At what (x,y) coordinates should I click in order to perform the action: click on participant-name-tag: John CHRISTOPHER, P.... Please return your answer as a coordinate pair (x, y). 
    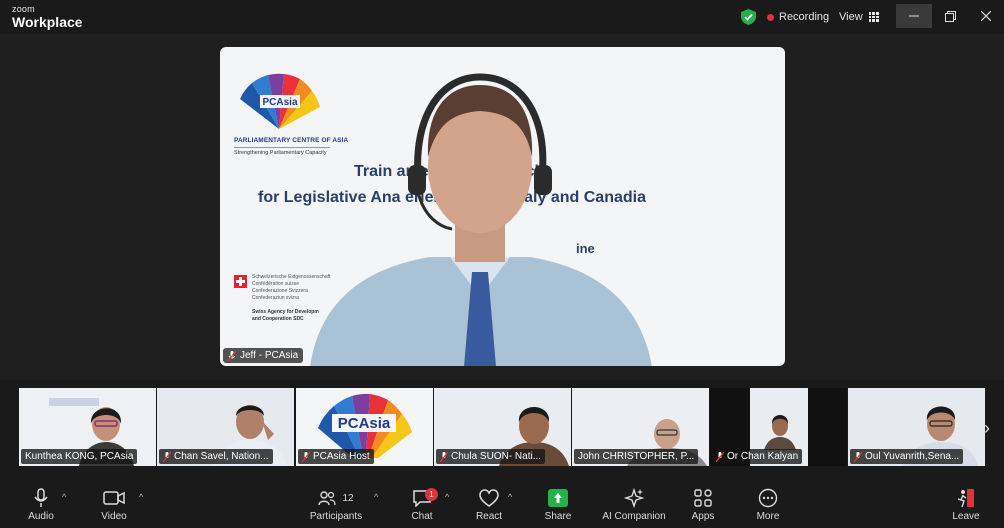
    Looking at the image, I should click on (636, 456).